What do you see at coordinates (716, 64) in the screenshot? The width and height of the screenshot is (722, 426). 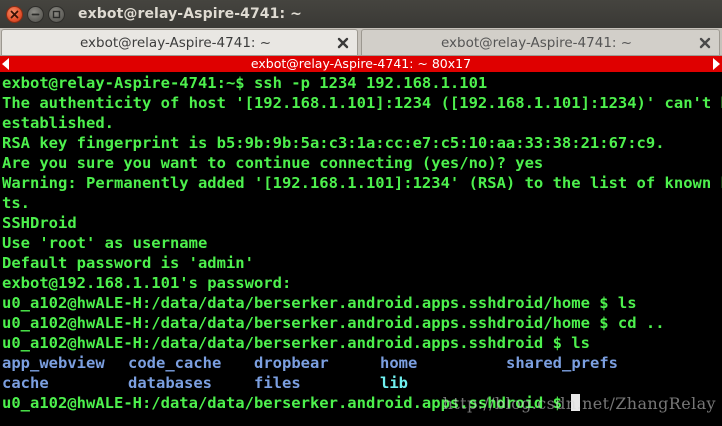 I see `resize-right-arrow-icon` at bounding box center [716, 64].